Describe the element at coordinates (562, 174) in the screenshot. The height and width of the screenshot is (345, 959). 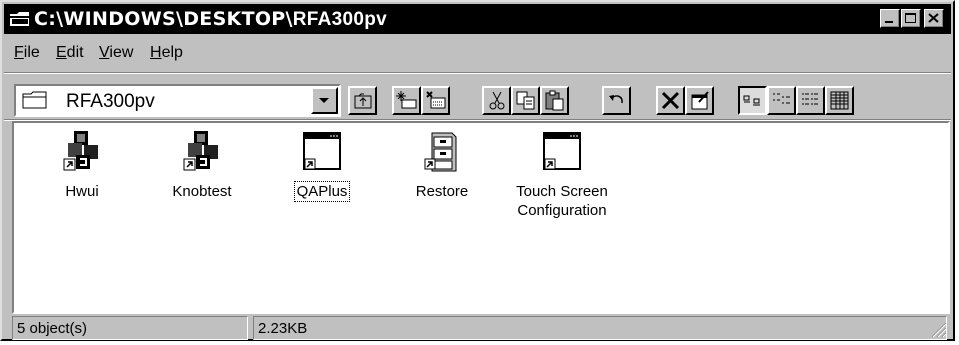
I see `file-item-touch-screen-configuration: Touch Screen Configuration` at that location.